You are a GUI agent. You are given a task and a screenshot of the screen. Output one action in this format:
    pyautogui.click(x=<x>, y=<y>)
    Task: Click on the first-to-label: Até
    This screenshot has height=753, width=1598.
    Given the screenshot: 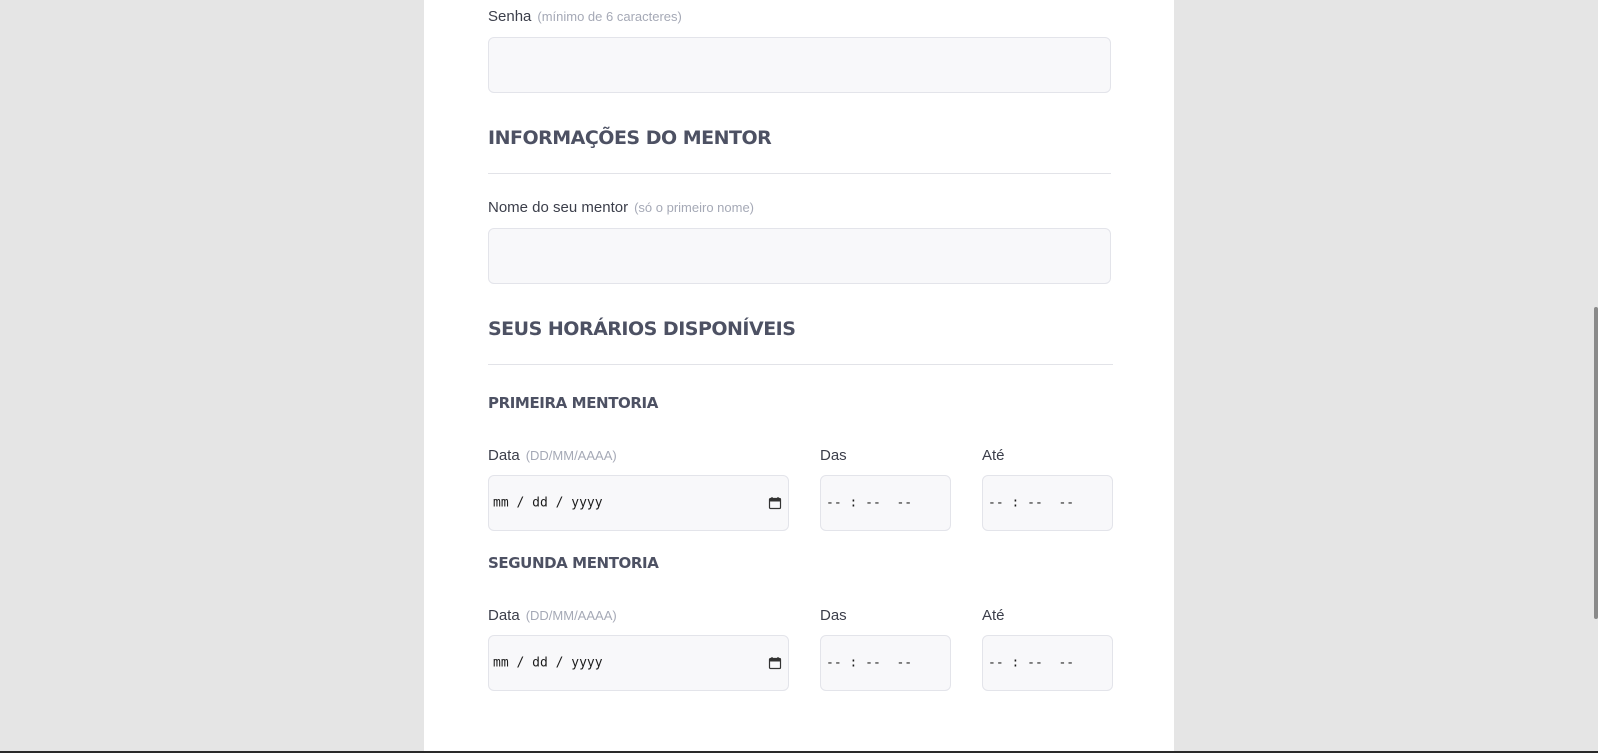 What is the action you would take?
    pyautogui.click(x=993, y=455)
    